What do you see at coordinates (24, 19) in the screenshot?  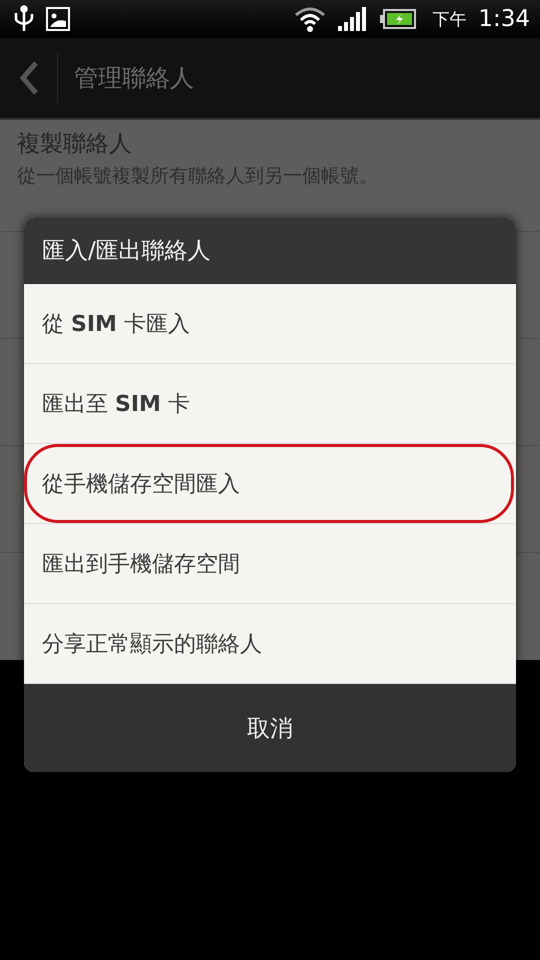 I see `usb-icon` at bounding box center [24, 19].